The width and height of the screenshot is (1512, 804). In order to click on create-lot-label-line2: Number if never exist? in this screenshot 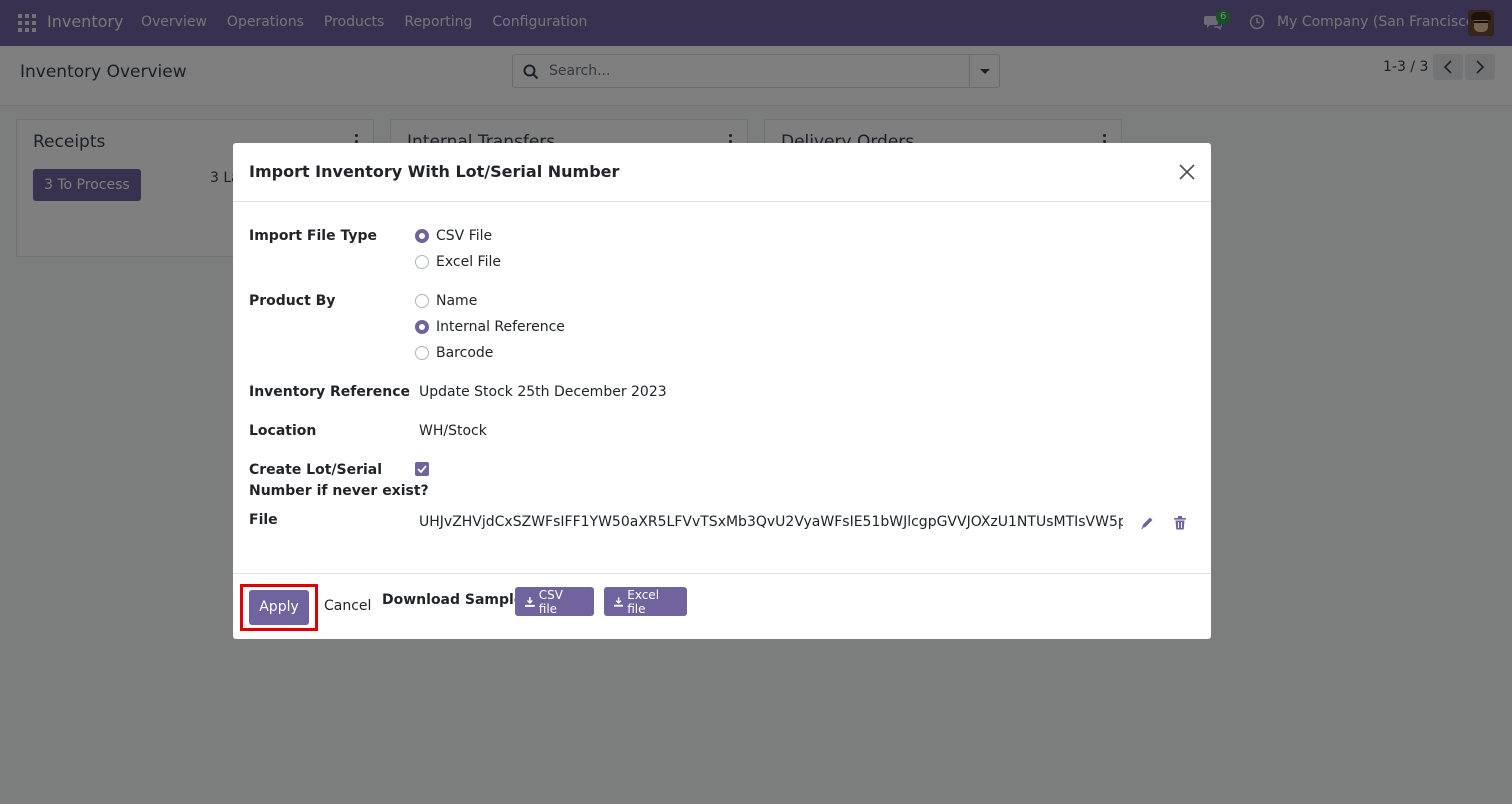, I will do `click(339, 491)`.